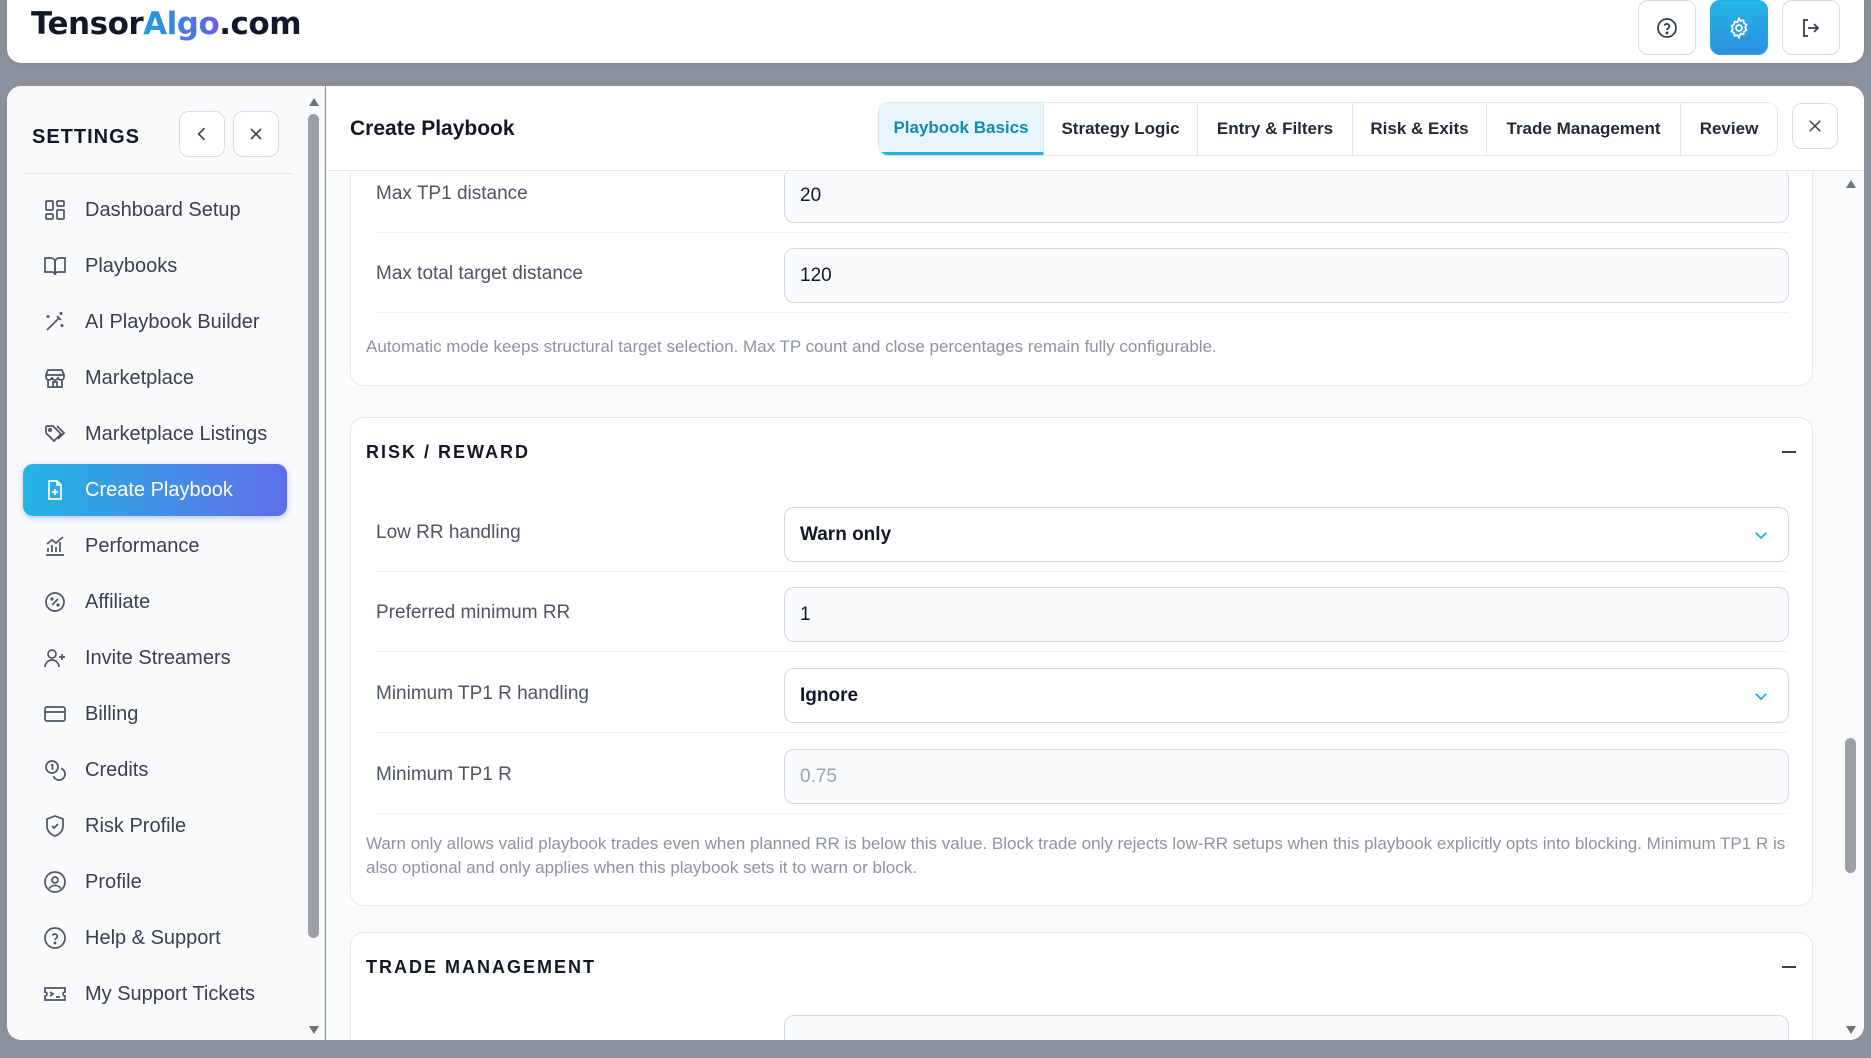  I want to click on collapse-sidebar-button, so click(202, 134).